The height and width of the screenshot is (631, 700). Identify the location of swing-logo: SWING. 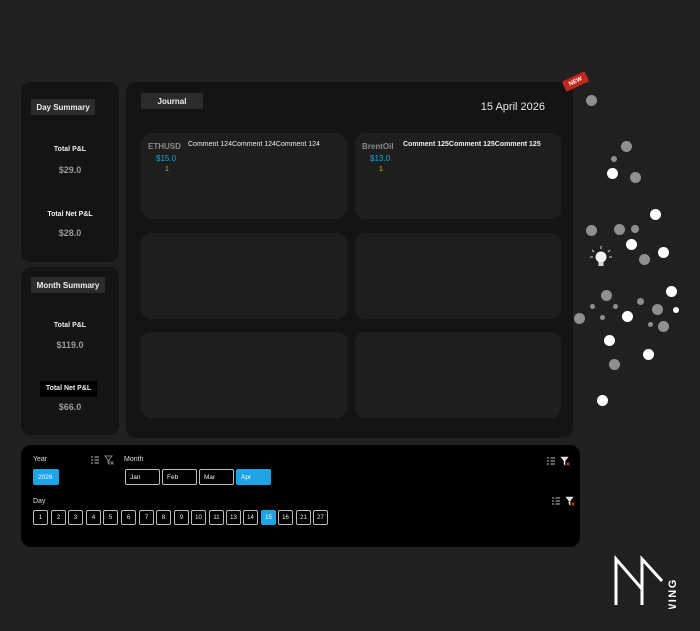
(646, 581).